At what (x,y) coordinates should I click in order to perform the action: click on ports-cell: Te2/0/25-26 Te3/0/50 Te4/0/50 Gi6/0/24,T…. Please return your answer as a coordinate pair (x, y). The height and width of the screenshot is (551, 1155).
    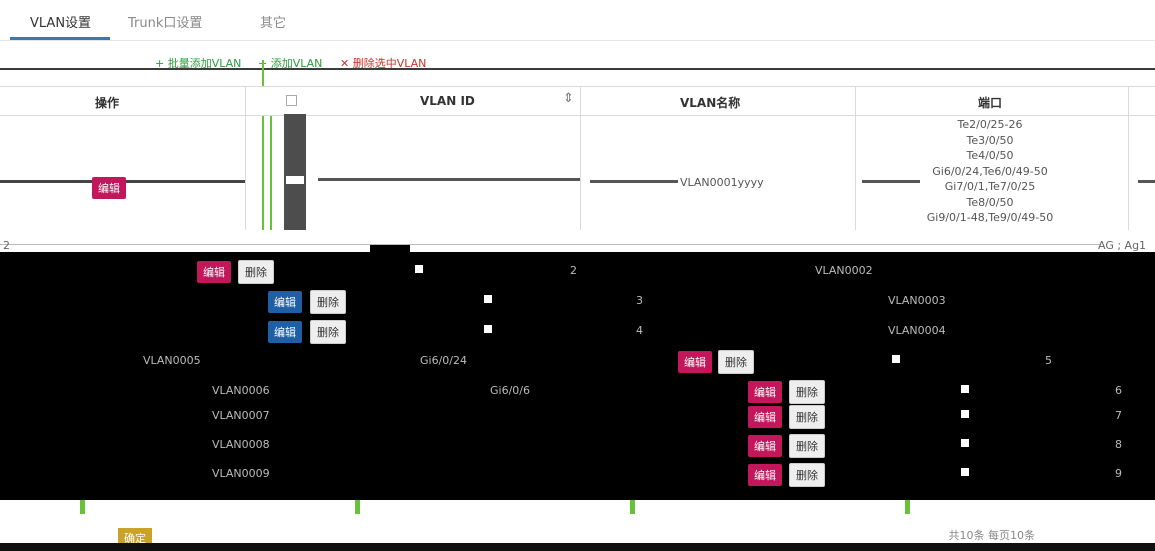
    Looking at the image, I should click on (990, 171).